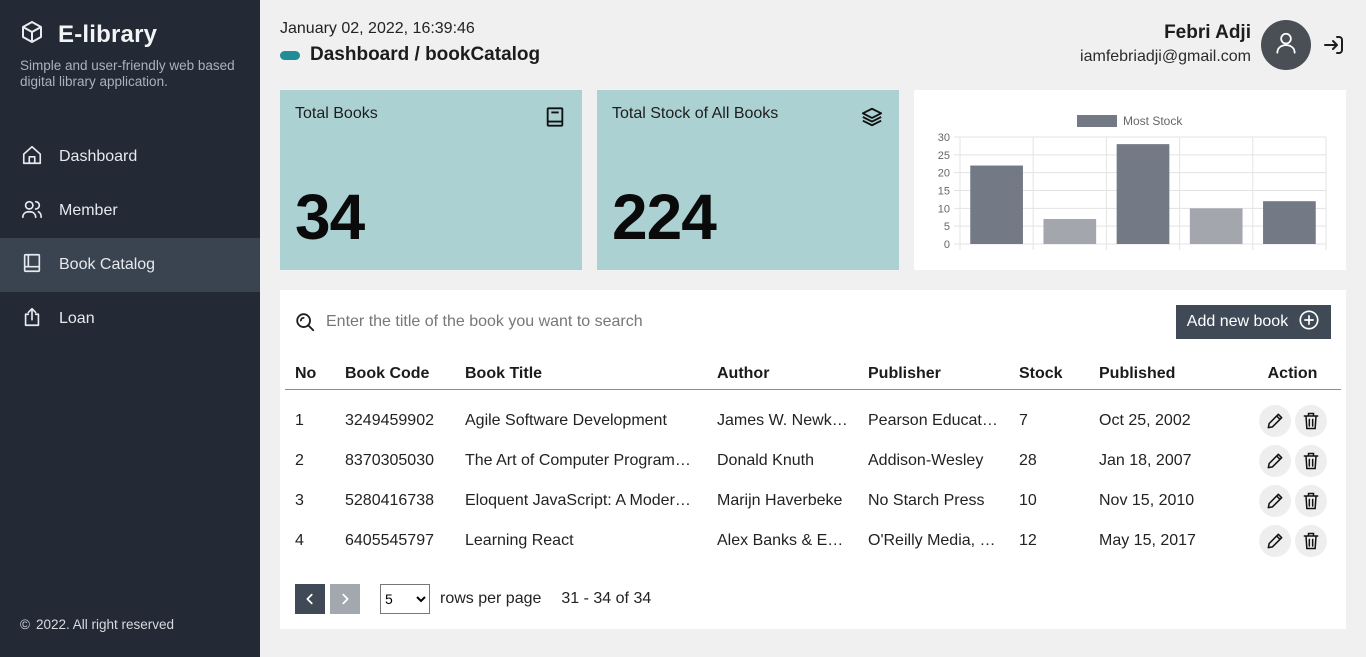 The image size is (1366, 657). Describe the element at coordinates (1165, 44) in the screenshot. I see `user-info: Febri Adji iamfebriadji@gmail.com` at that location.